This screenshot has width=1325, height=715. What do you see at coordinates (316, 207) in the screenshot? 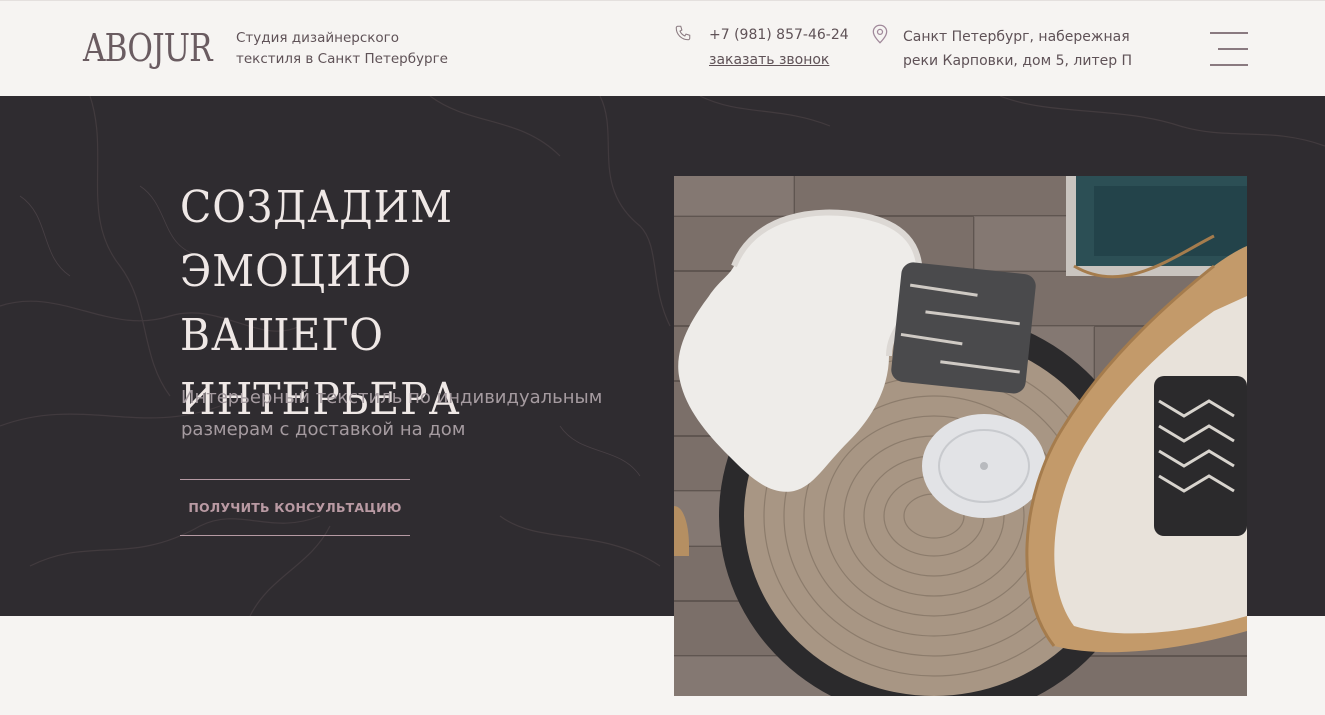
I see `hero-title-line-1: СОЗДАДИМ` at bounding box center [316, 207].